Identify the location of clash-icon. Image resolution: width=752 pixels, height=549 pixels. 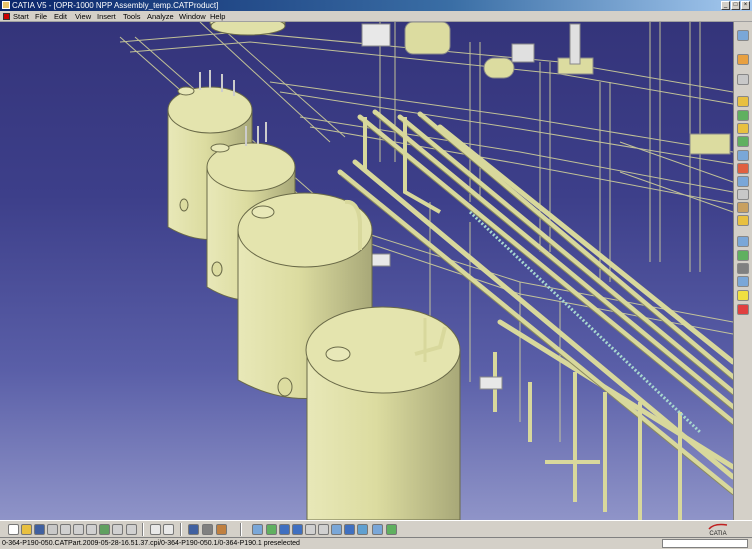
(743, 168).